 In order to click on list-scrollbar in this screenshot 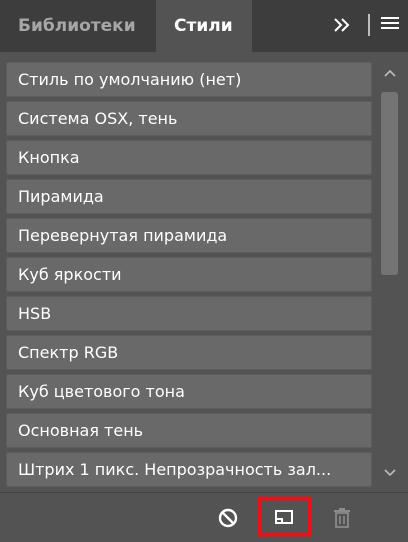, I will do `click(390, 274)`.